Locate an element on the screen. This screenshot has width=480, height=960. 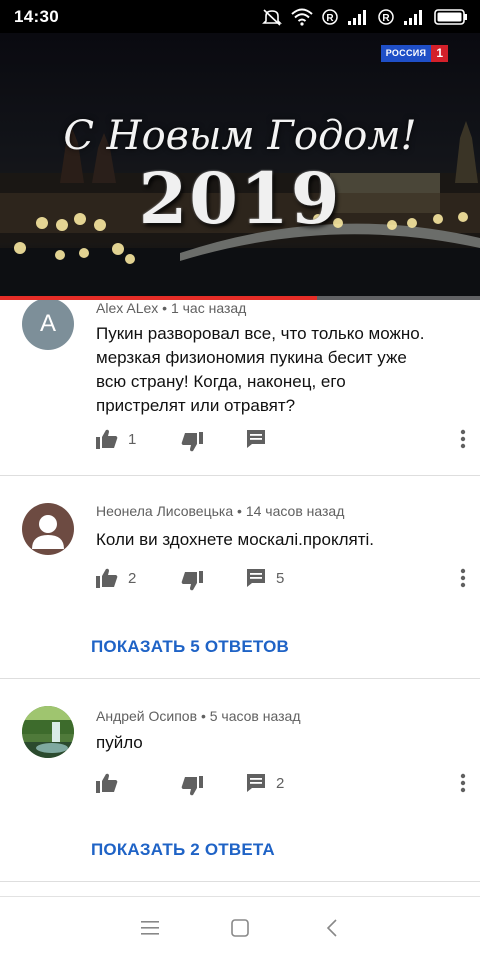
show-replies-link: ПОКАЗАТЬ 5 ОТВЕТОВ is located at coordinates (190, 647).